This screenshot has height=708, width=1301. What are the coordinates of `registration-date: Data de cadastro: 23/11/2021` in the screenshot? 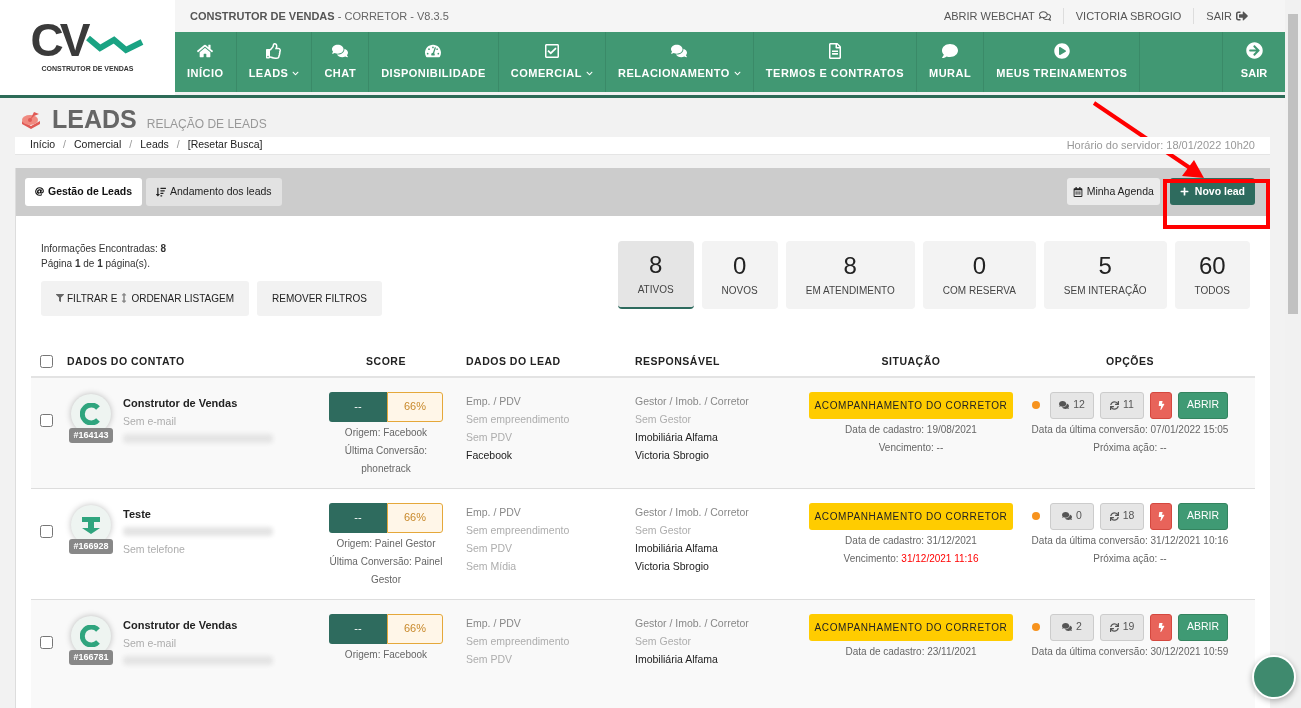 It's located at (911, 651).